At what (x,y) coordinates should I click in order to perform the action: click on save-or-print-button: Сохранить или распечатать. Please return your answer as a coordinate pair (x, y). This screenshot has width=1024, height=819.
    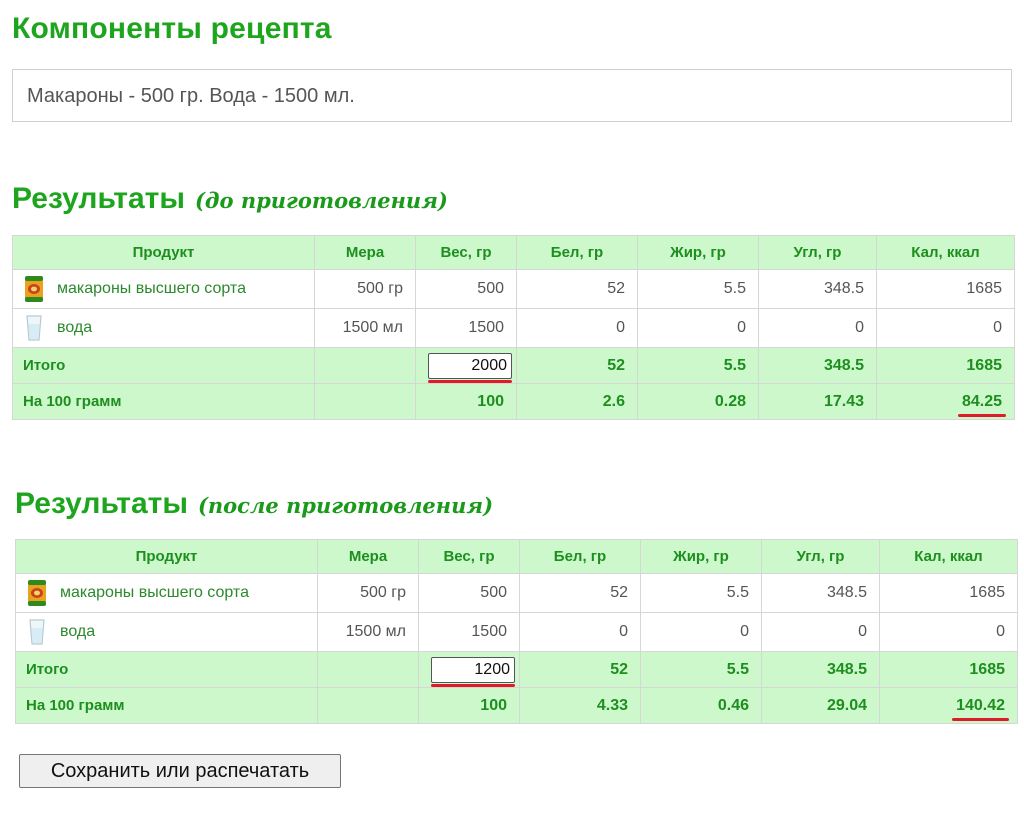
    Looking at the image, I should click on (180, 771).